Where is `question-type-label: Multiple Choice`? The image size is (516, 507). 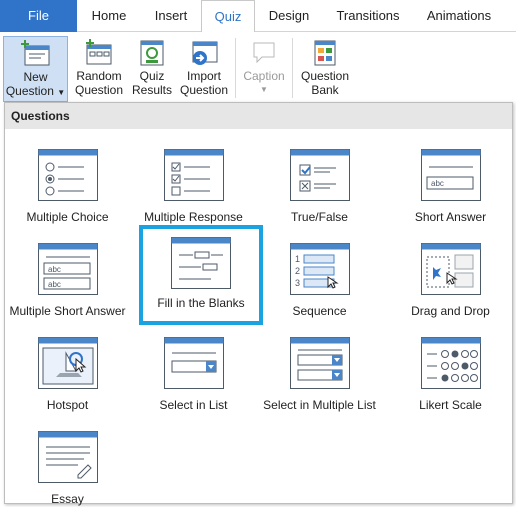
question-type-label: Multiple Choice is located at coordinates (67, 217).